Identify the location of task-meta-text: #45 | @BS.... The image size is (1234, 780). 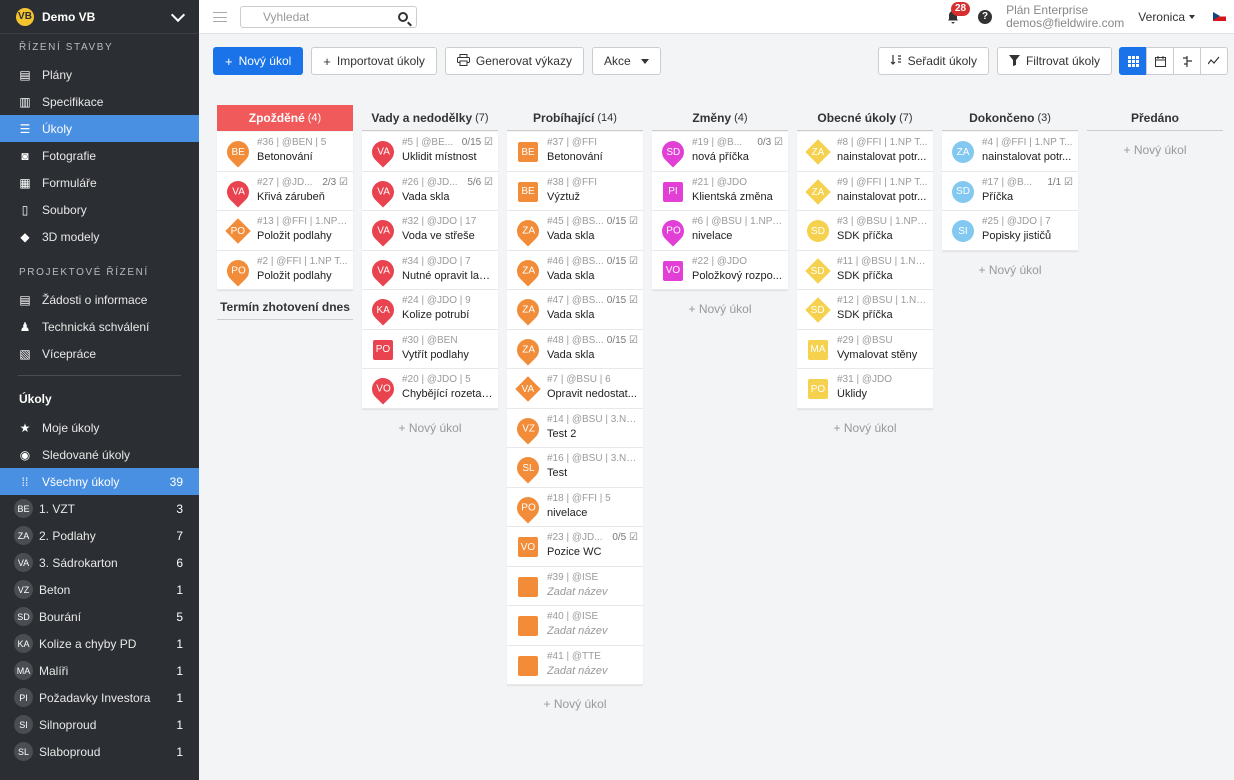
(575, 221).